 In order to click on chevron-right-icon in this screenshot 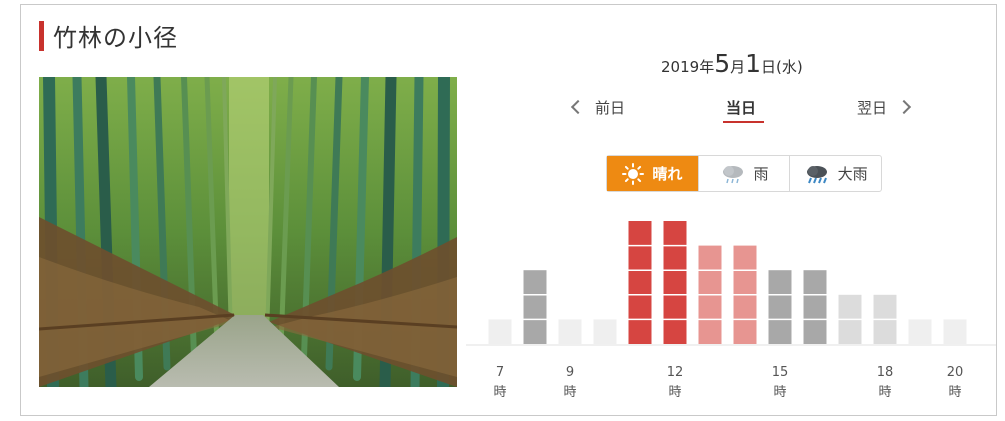, I will do `click(904, 107)`.